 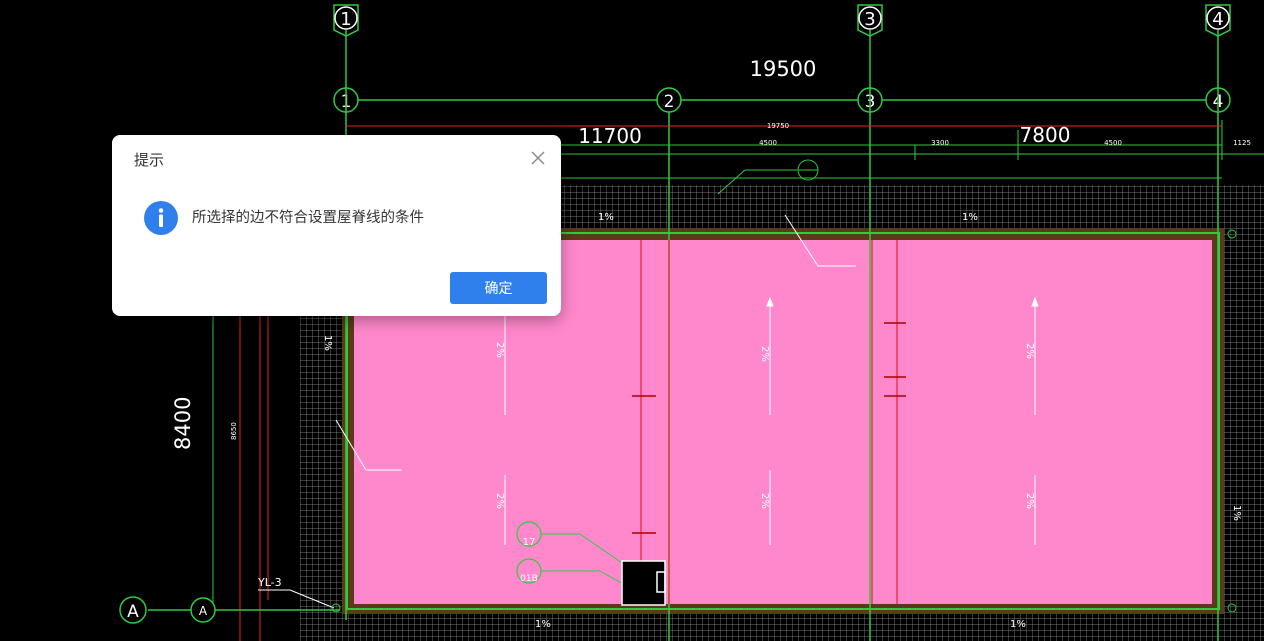 I want to click on axis-bubble-mid-2: 2, so click(x=669, y=100).